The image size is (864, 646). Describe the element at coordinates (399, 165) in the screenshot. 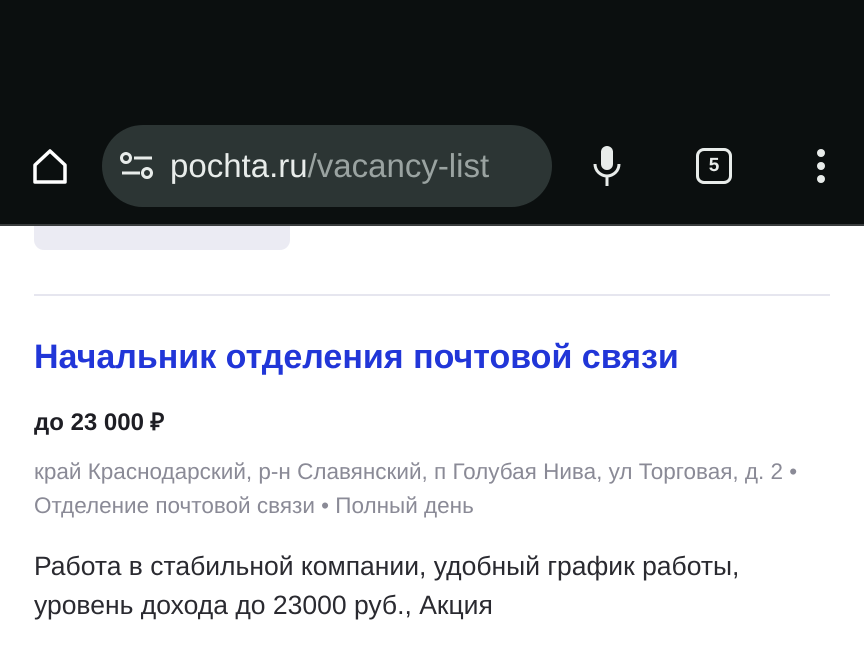

I see `url-path: /vacancy-list` at that location.